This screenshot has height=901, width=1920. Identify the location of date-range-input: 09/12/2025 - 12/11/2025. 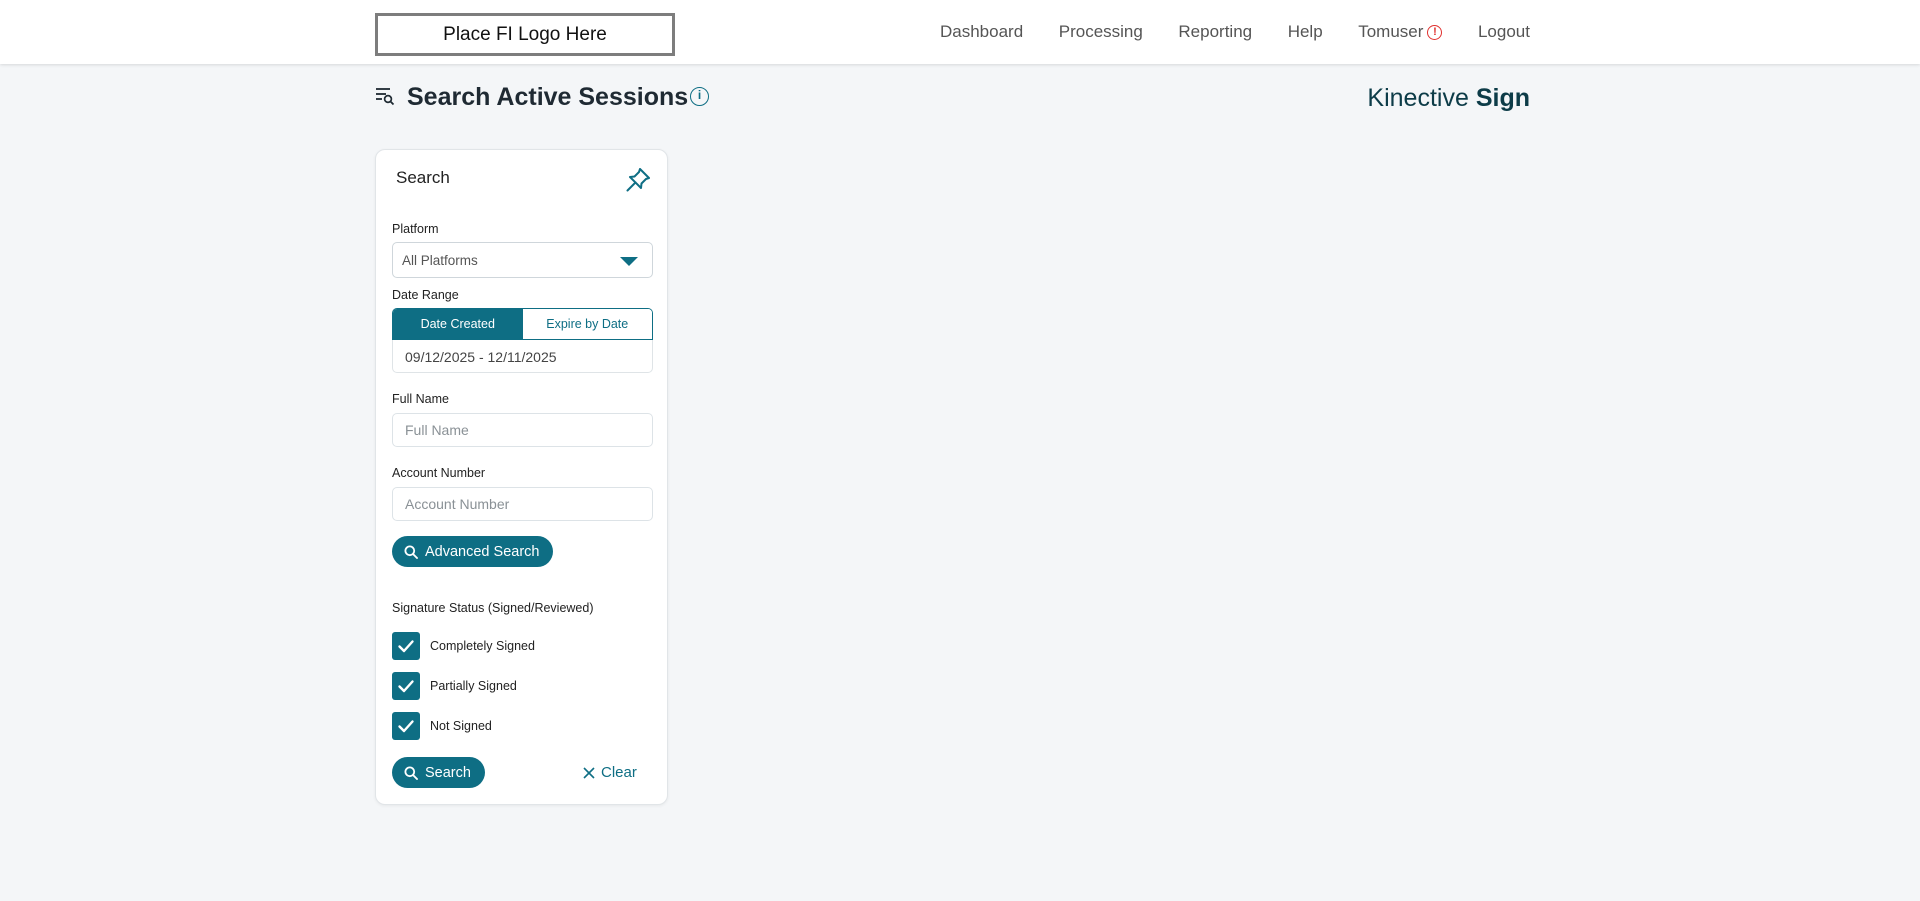
(522, 356).